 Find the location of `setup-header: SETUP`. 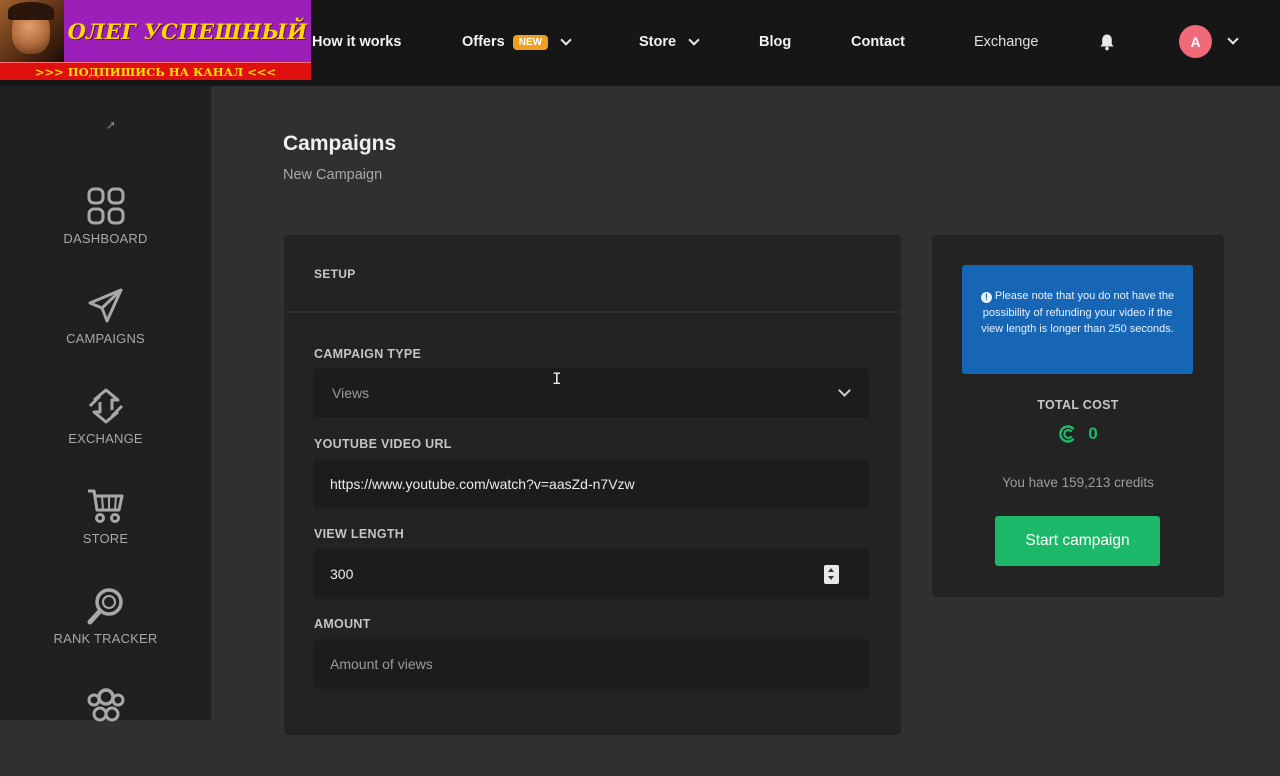

setup-header: SETUP is located at coordinates (592, 274).